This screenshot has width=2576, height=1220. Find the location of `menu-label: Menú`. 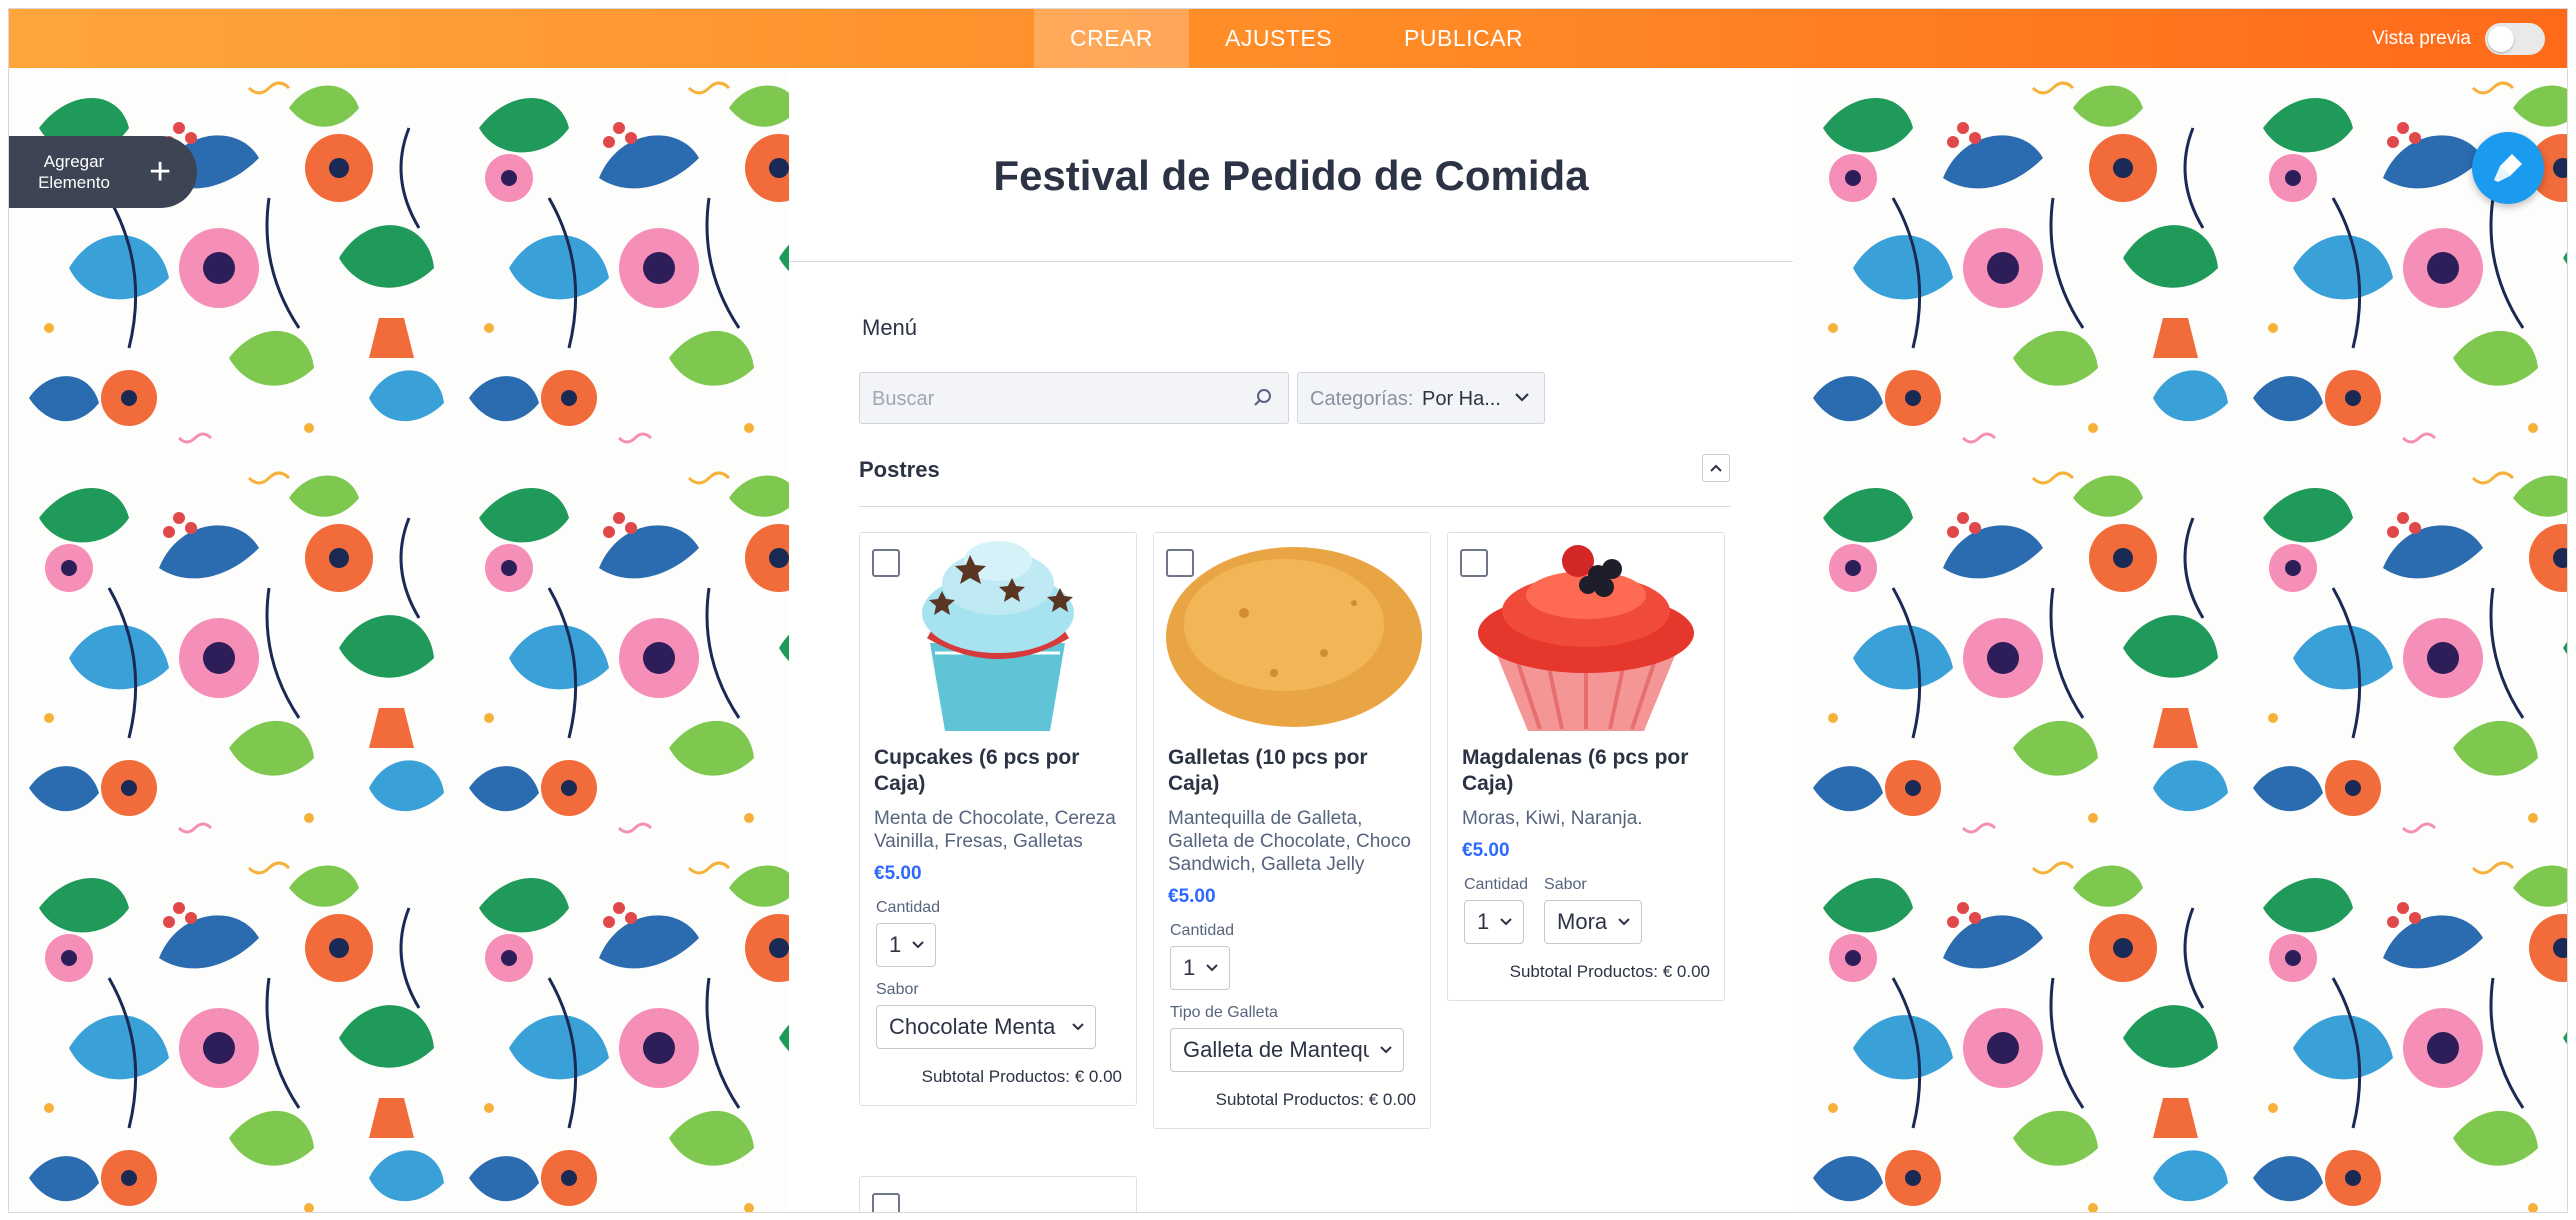

menu-label: Menú is located at coordinates (890, 327).